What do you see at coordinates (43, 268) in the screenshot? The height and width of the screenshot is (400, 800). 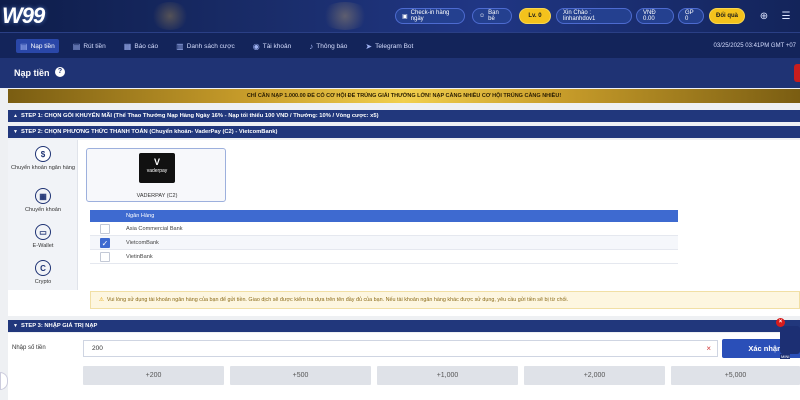 I see `crypto-icon: C` at bounding box center [43, 268].